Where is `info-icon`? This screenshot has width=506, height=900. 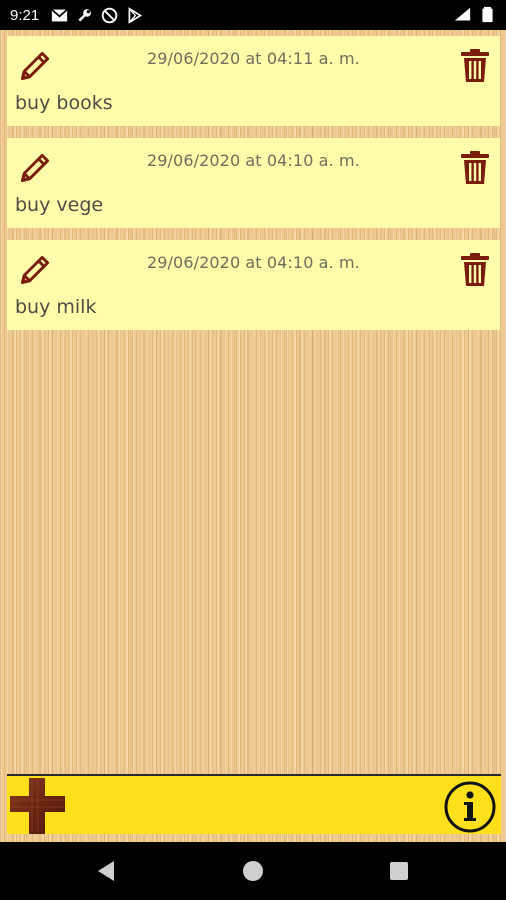 info-icon is located at coordinates (470, 807).